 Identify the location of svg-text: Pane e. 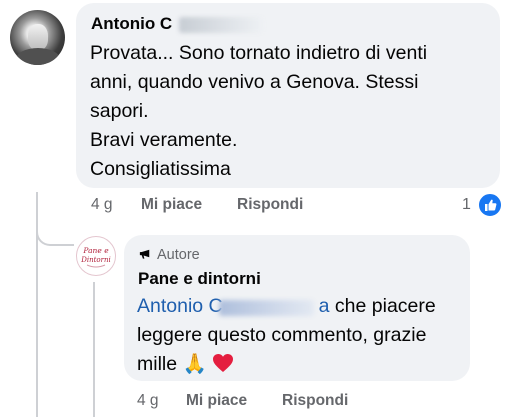
(95, 250).